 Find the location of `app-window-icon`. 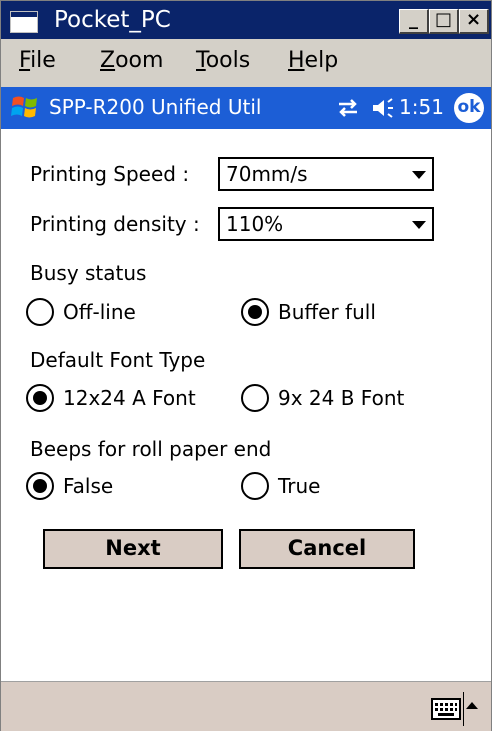

app-window-icon is located at coordinates (24, 22).